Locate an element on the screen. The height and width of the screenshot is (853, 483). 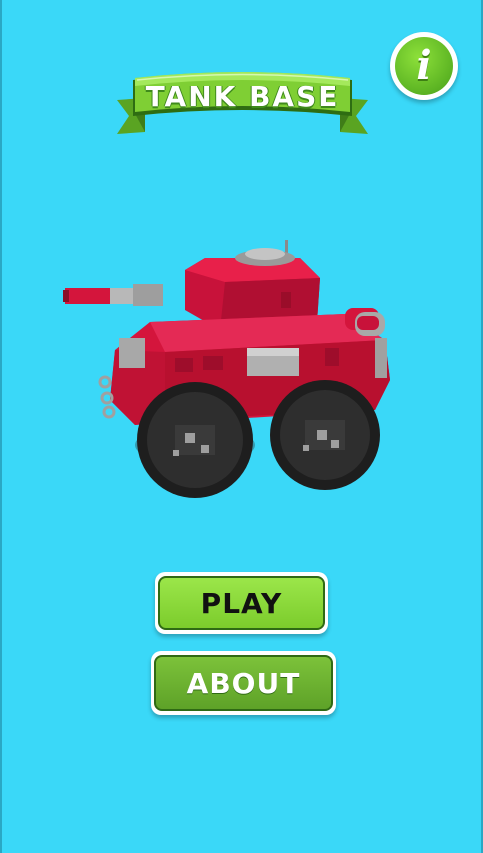
play-button: PLAY is located at coordinates (241, 603).